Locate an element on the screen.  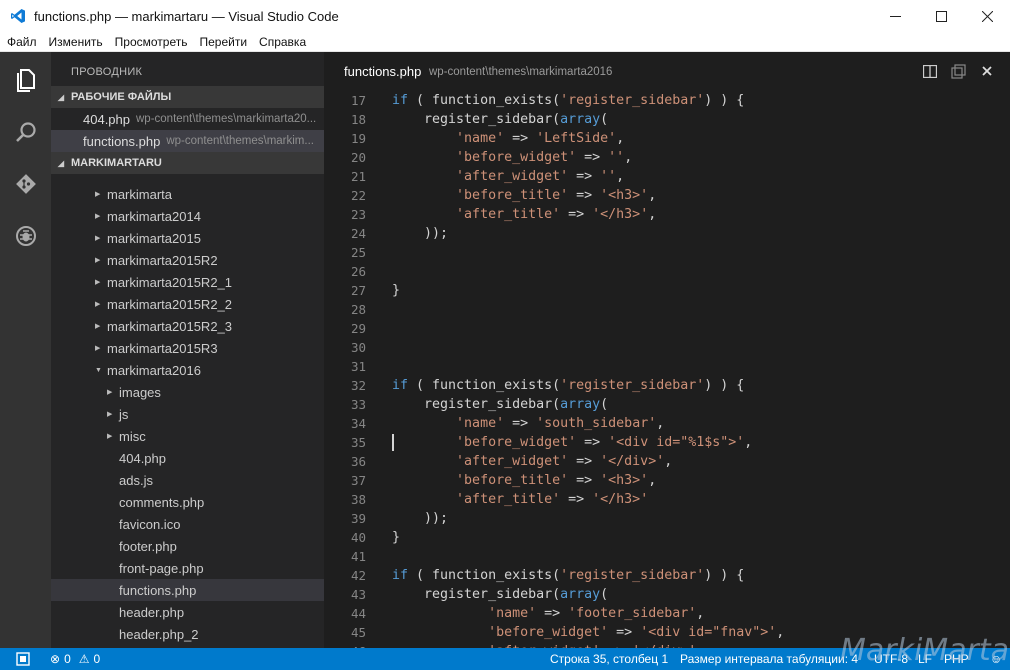
search-icon is located at coordinates (25, 132).